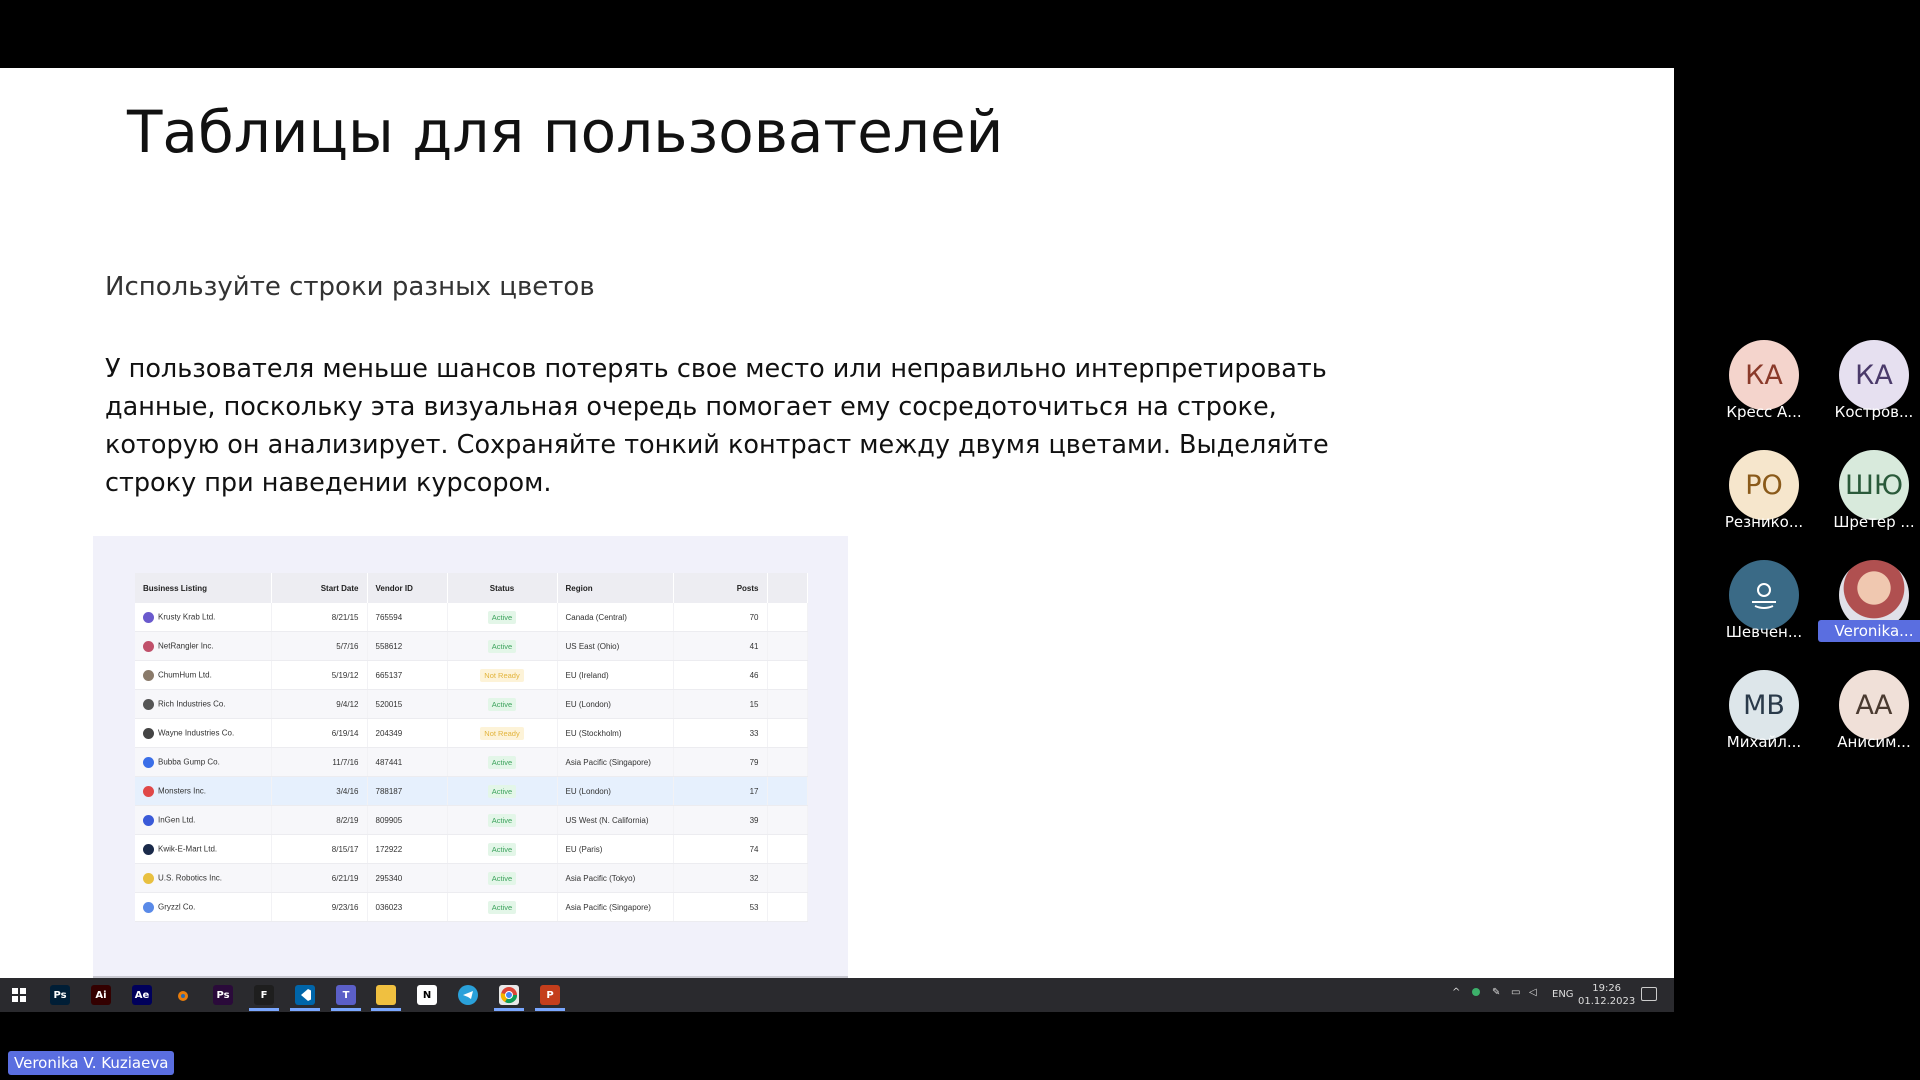 This screenshot has width=1920, height=1080. What do you see at coordinates (1496, 992) in the screenshot?
I see `pen-icon: ✎` at bounding box center [1496, 992].